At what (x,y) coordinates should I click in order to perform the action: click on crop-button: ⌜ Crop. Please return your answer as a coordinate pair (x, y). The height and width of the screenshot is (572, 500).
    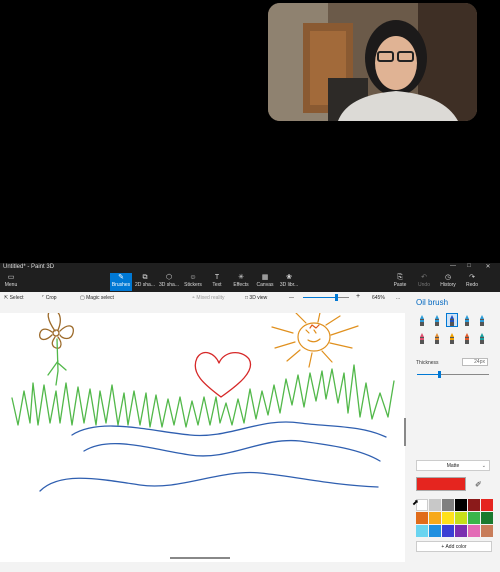
    Looking at the image, I should click on (49, 298).